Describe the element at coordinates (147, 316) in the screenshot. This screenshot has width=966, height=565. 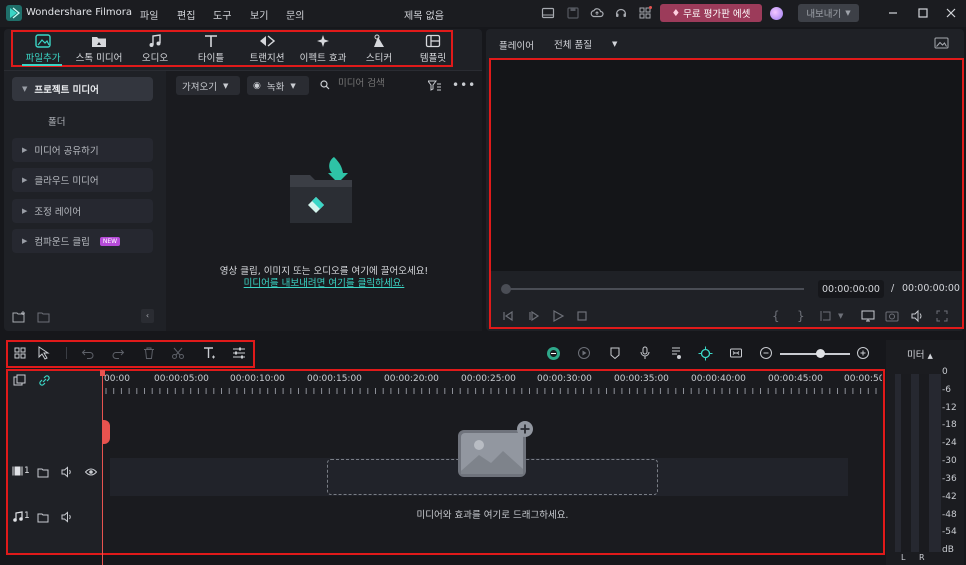
I see `collapse-sidebar-button: ‹` at that location.